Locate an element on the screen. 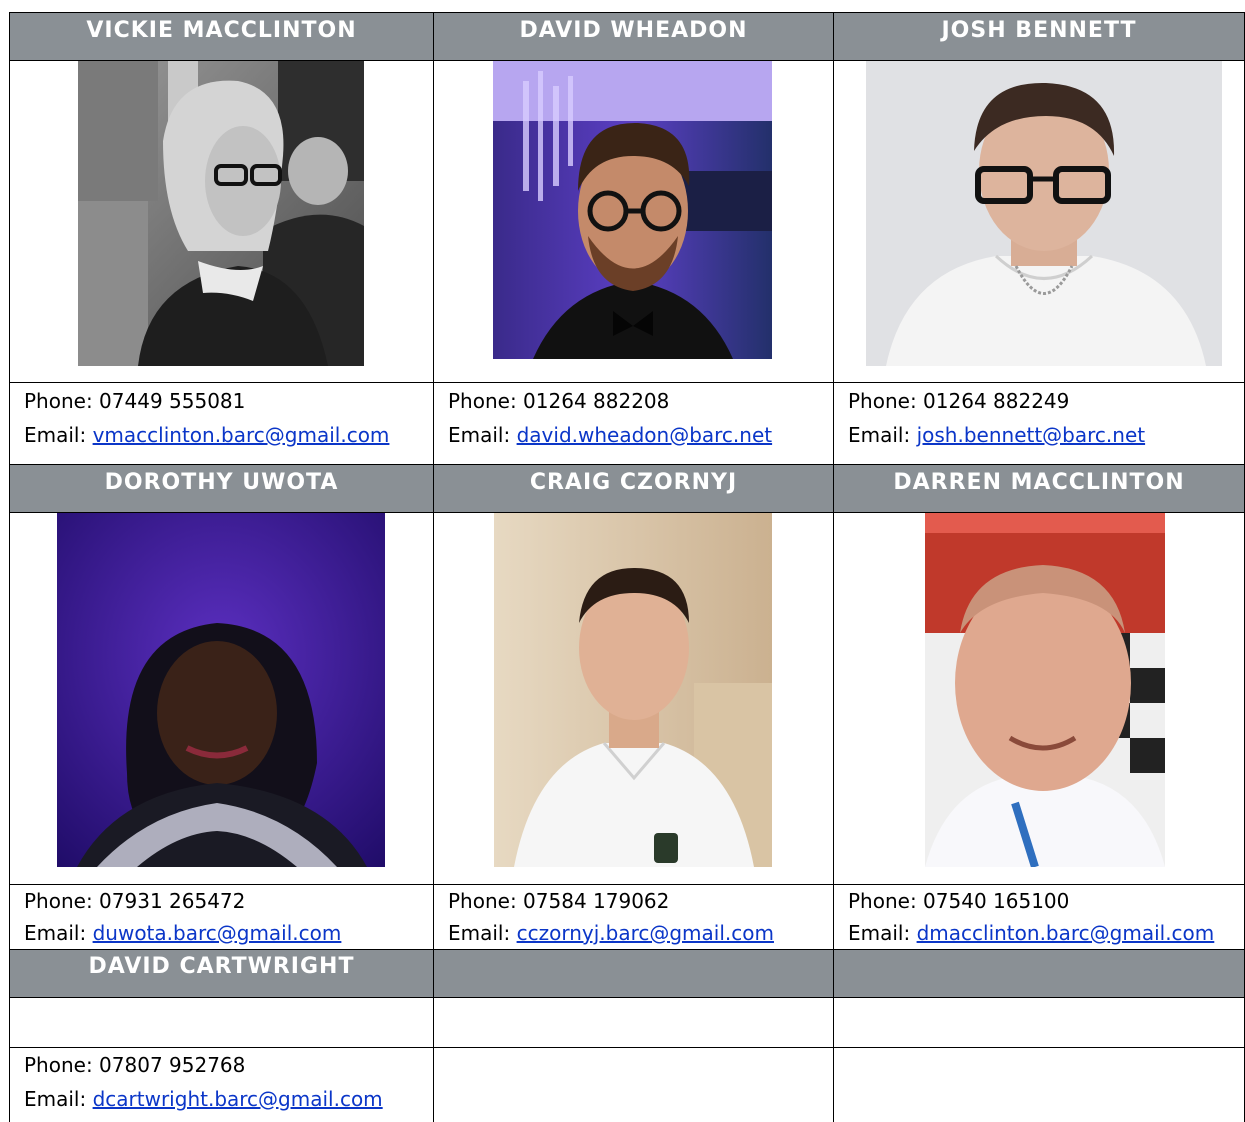 The width and height of the screenshot is (1245, 1122). phone-text: Phone: 01264 882249 is located at coordinates (959, 401).